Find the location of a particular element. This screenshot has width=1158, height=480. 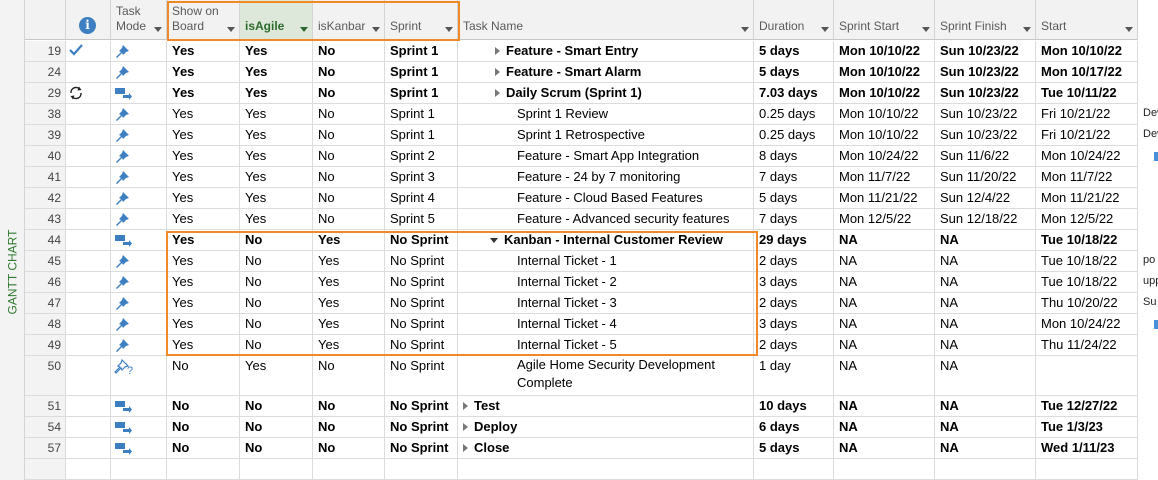

start-cell: Thu 10/20/22 is located at coordinates (1087, 303).